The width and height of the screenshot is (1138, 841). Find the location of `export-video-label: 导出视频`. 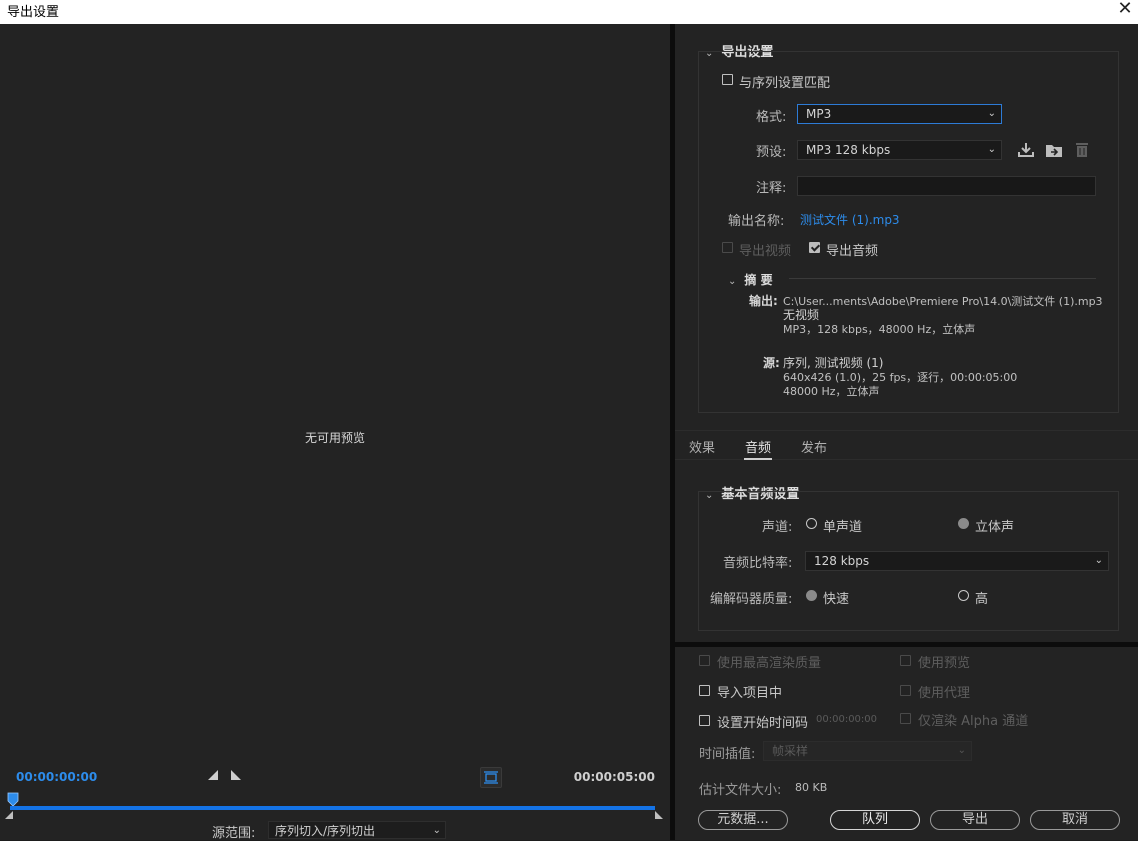

export-video-label: 导出视频 is located at coordinates (765, 251).